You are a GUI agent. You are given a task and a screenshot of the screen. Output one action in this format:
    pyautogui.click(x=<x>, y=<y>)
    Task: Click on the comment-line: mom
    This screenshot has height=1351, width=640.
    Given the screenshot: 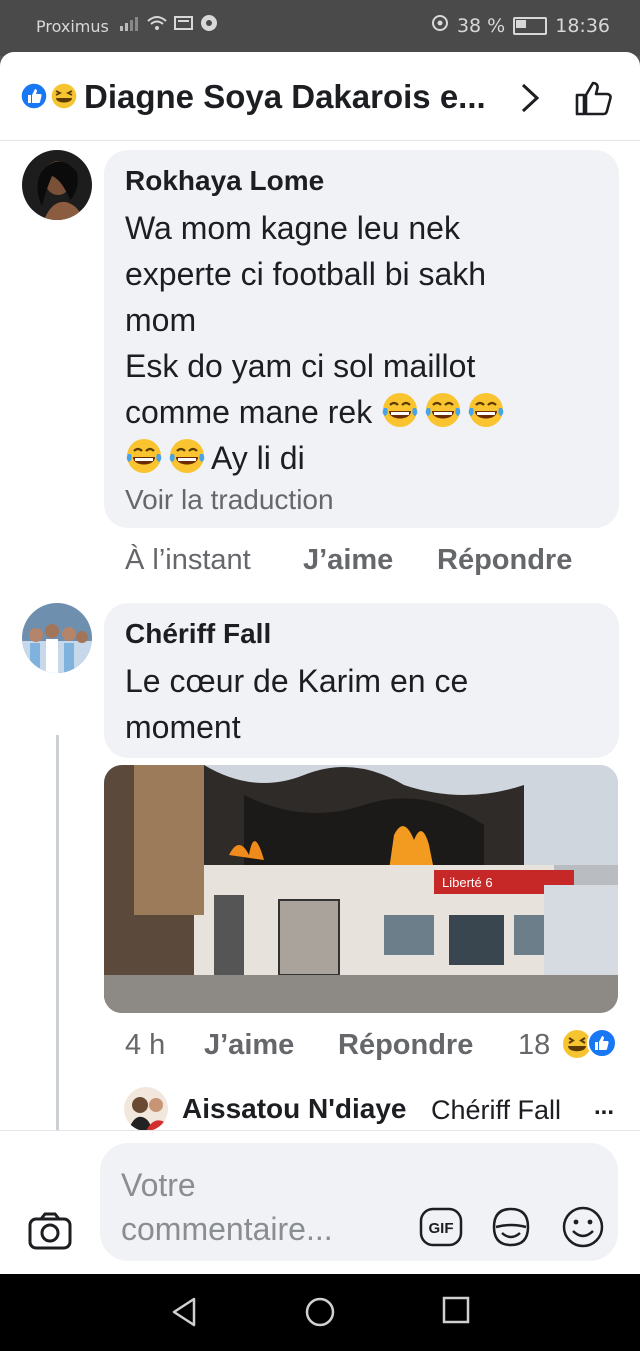 What is the action you would take?
    pyautogui.click(x=161, y=320)
    